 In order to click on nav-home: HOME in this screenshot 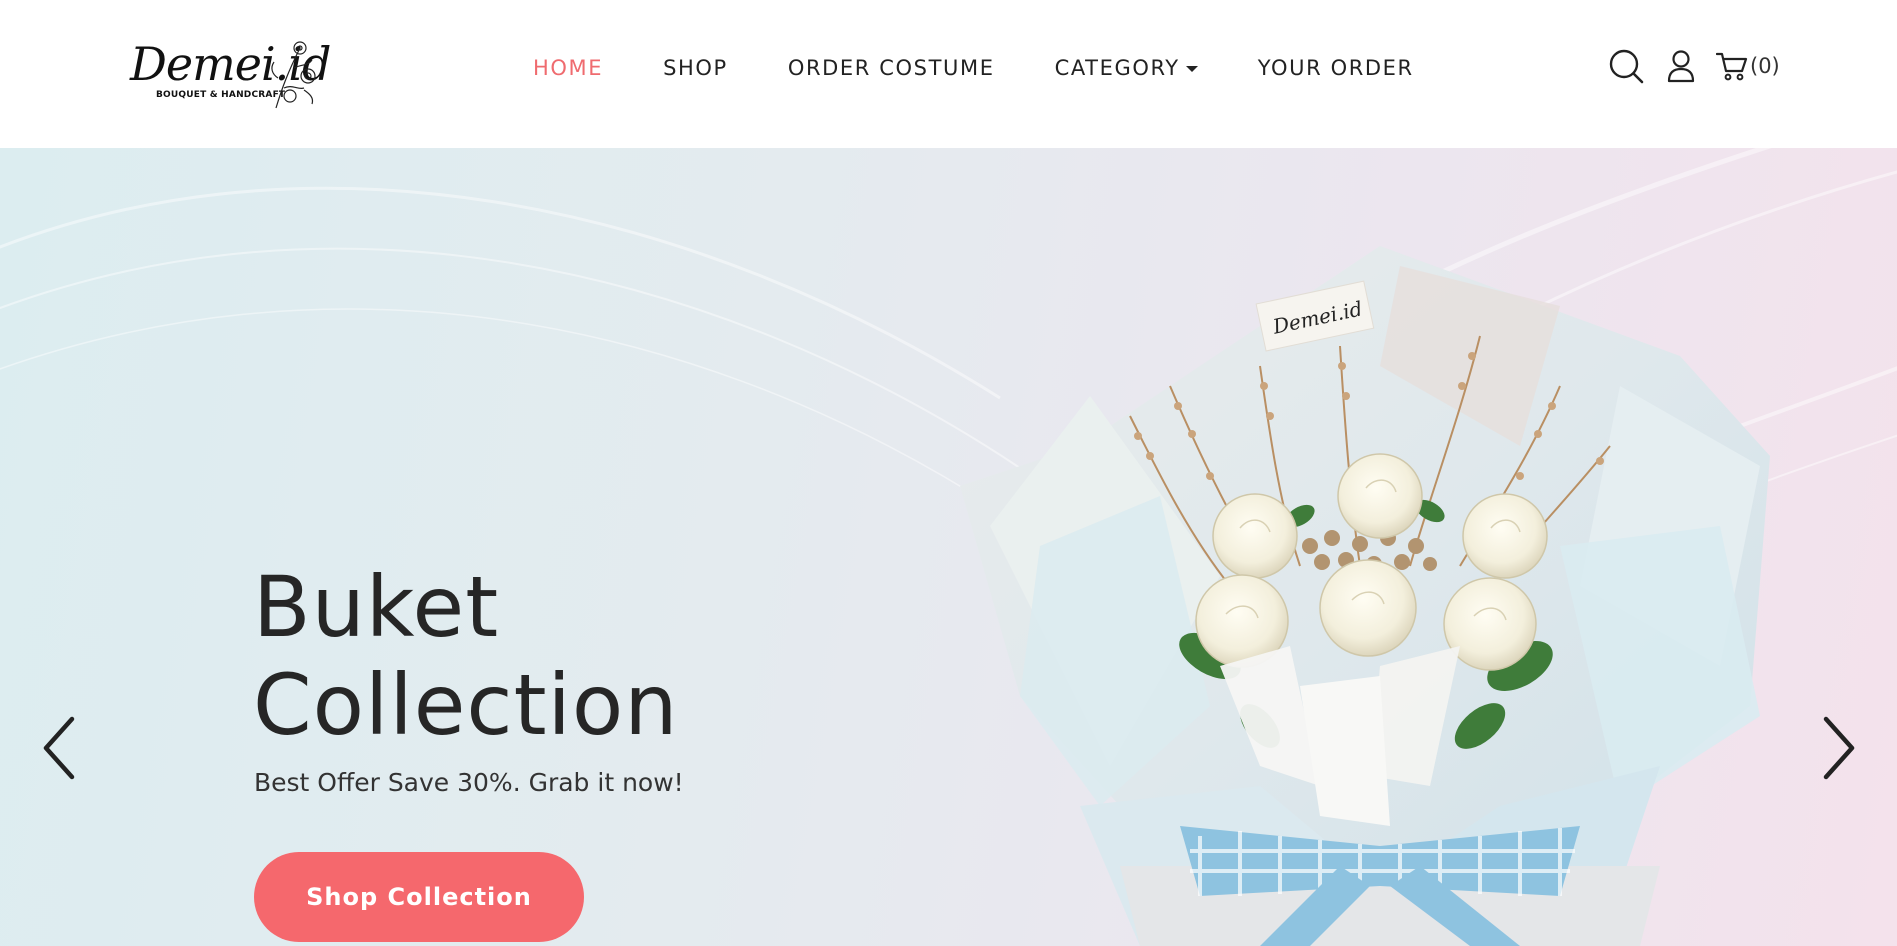, I will do `click(568, 68)`.